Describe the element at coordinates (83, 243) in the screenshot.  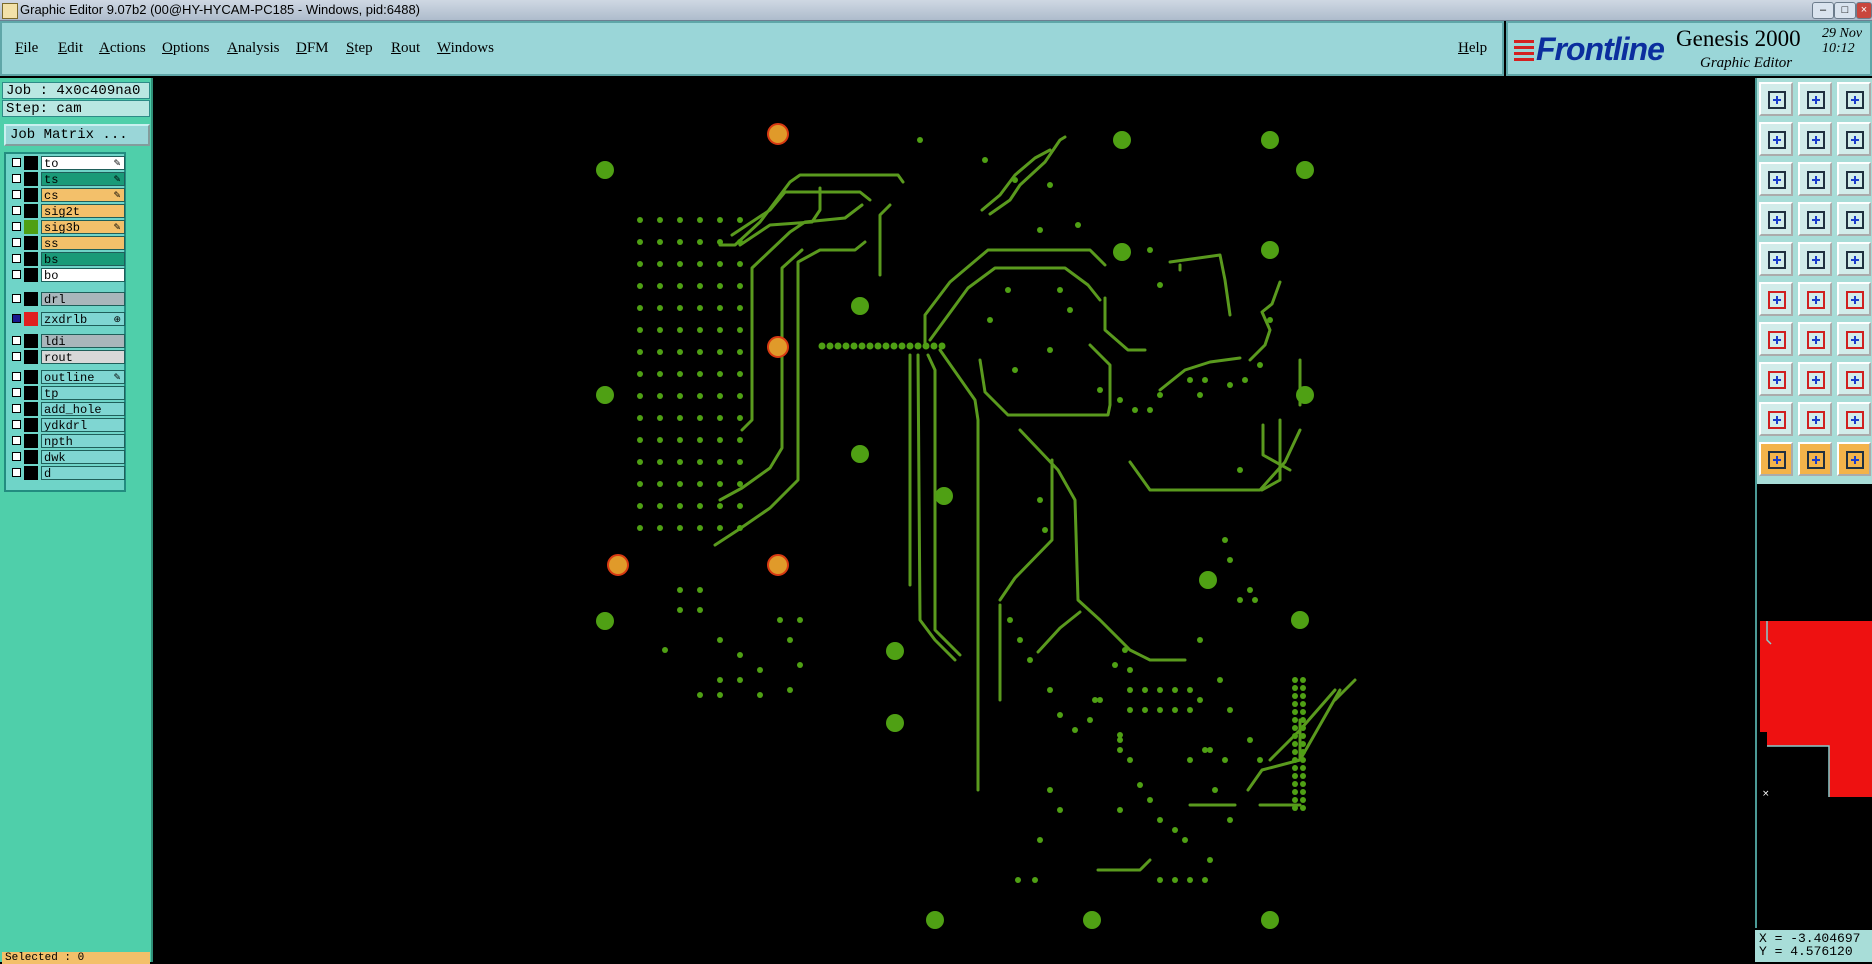
I see `layer-name: ss` at that location.